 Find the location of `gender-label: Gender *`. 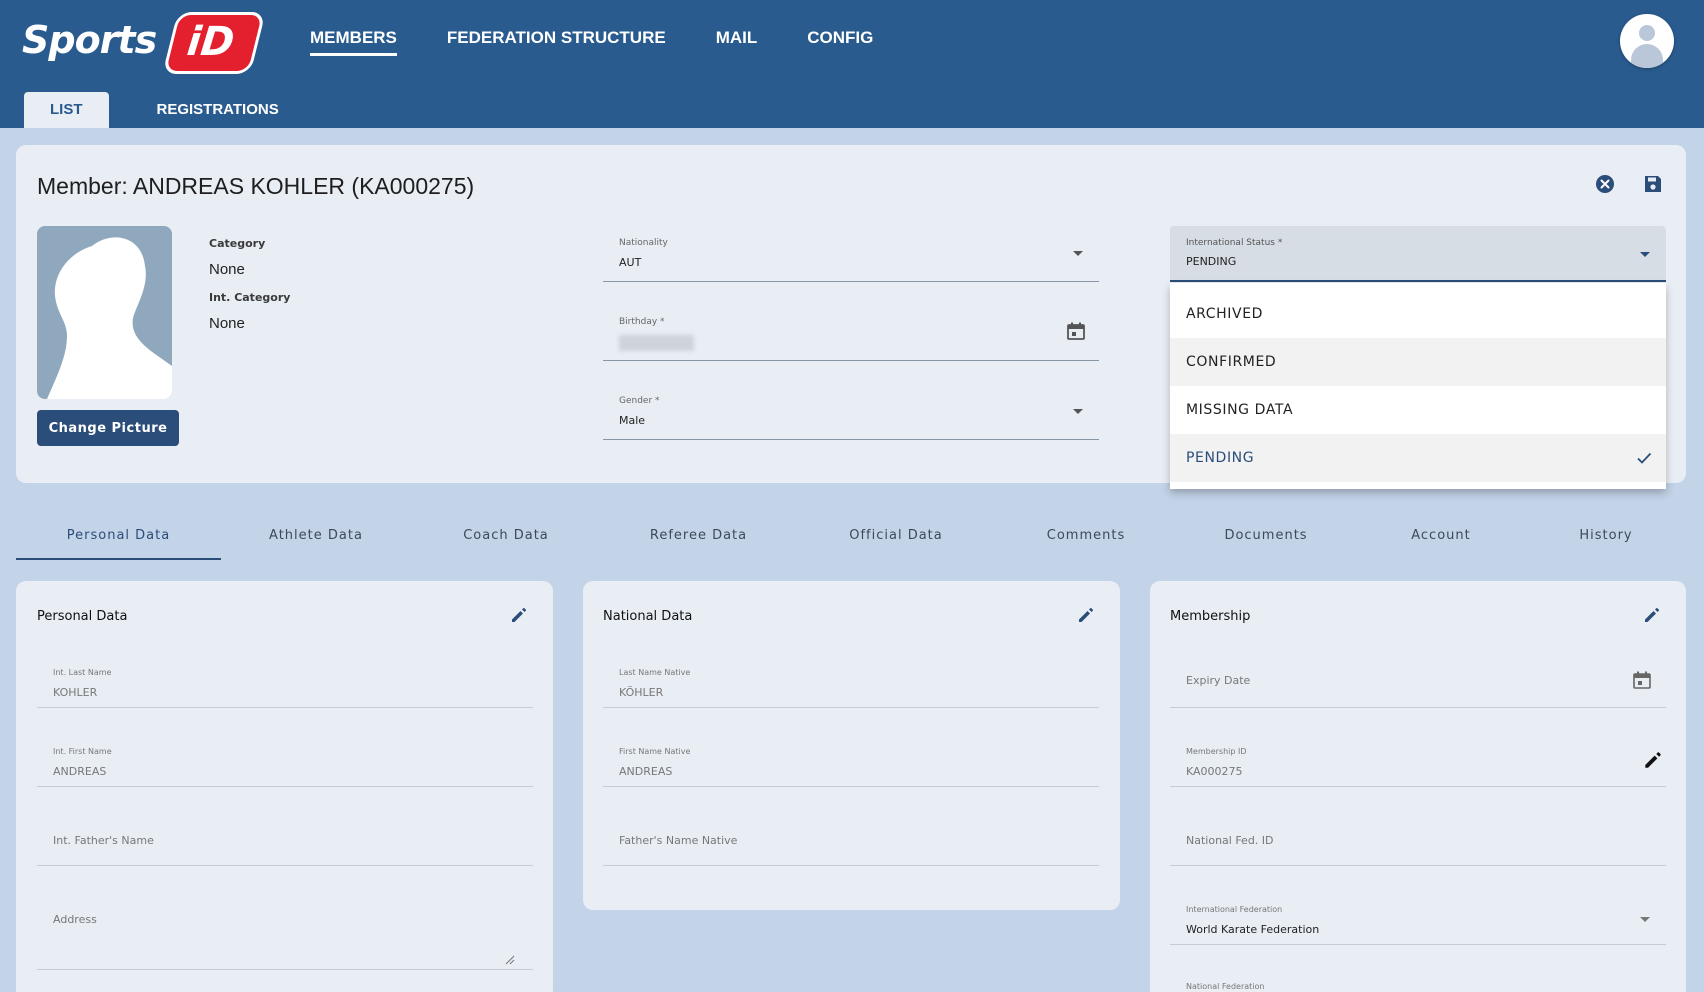

gender-label: Gender * is located at coordinates (639, 401).